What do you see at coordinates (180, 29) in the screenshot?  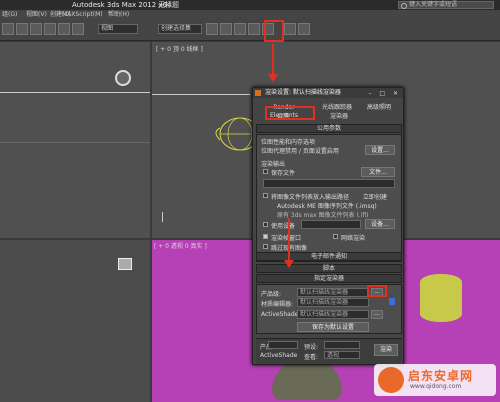 I see `selection-set-dropdown: 创建选择集` at bounding box center [180, 29].